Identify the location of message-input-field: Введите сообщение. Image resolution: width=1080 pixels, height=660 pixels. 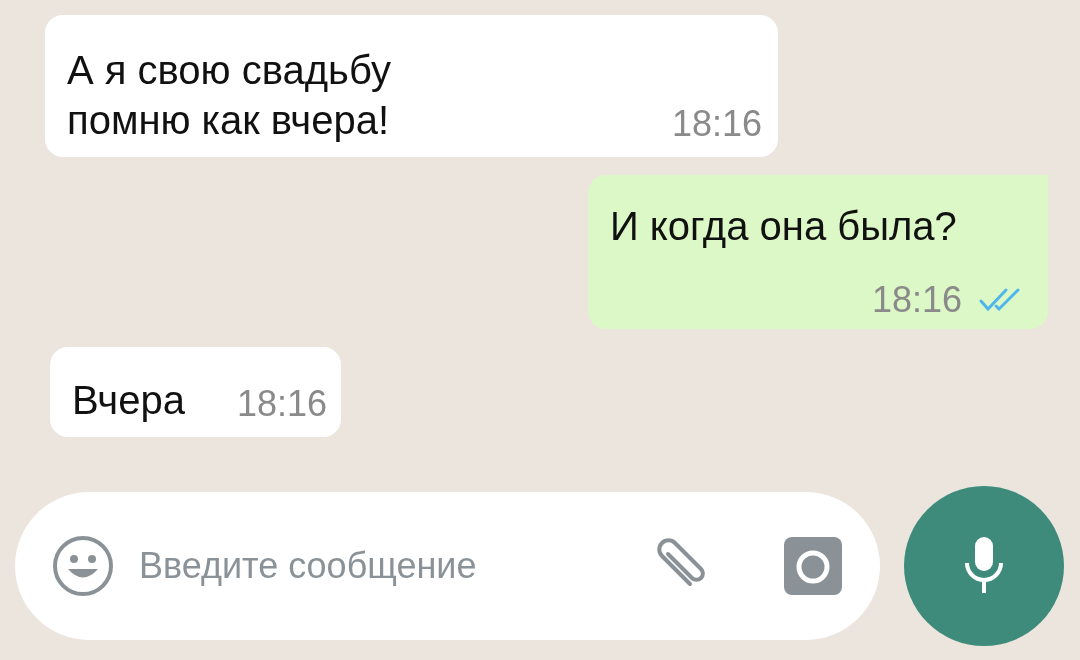
(380, 566).